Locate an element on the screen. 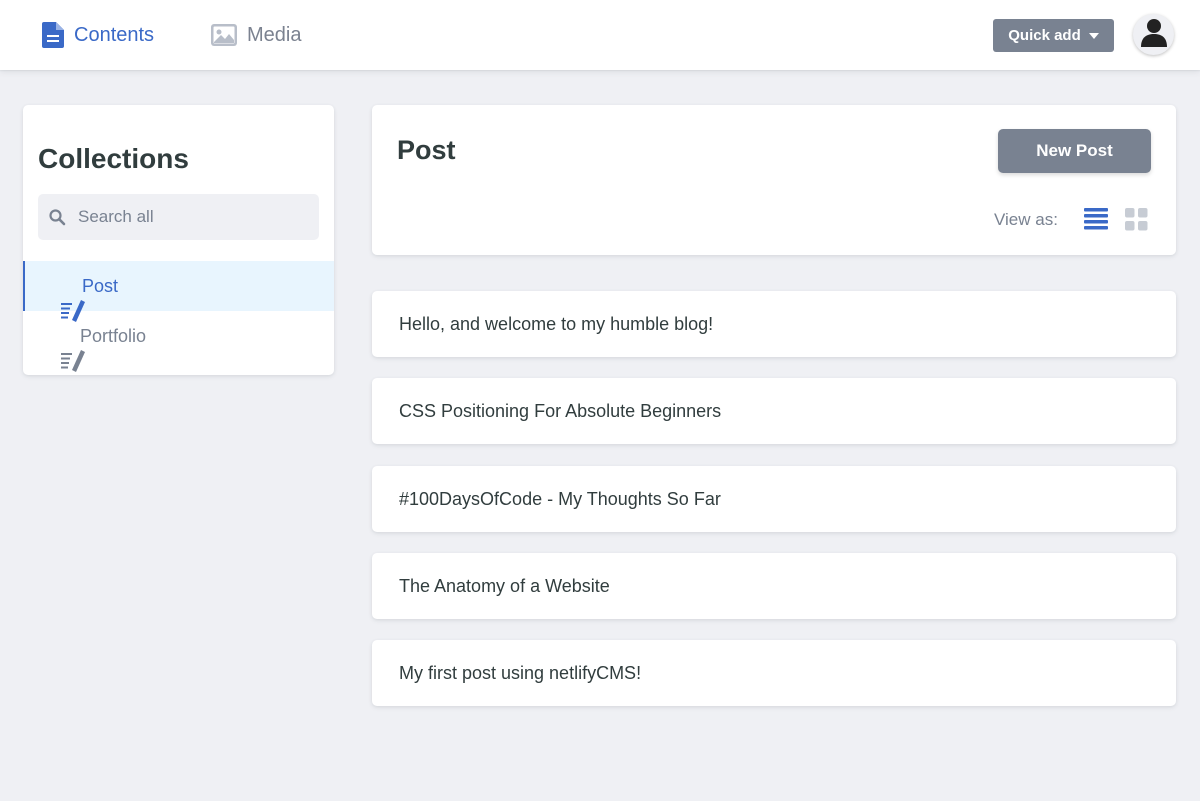  page-title: Post is located at coordinates (426, 150).